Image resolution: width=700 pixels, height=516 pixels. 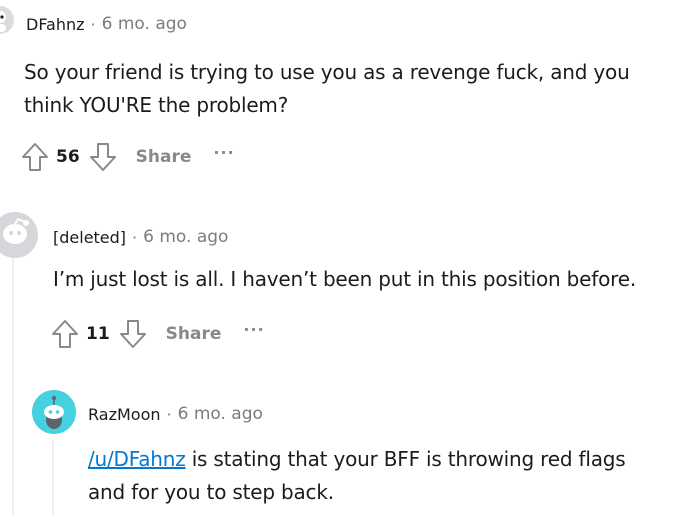 What do you see at coordinates (98, 334) in the screenshot?
I see `vote-count: 11` at bounding box center [98, 334].